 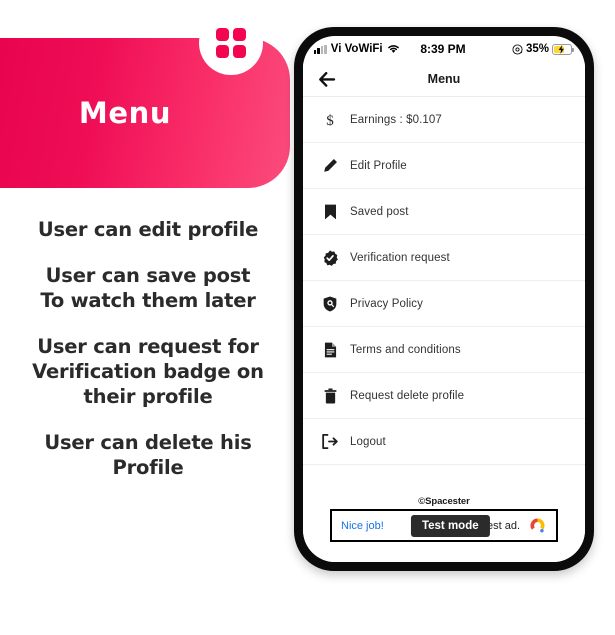 I want to click on signal-bars-icon, so click(x=320, y=49).